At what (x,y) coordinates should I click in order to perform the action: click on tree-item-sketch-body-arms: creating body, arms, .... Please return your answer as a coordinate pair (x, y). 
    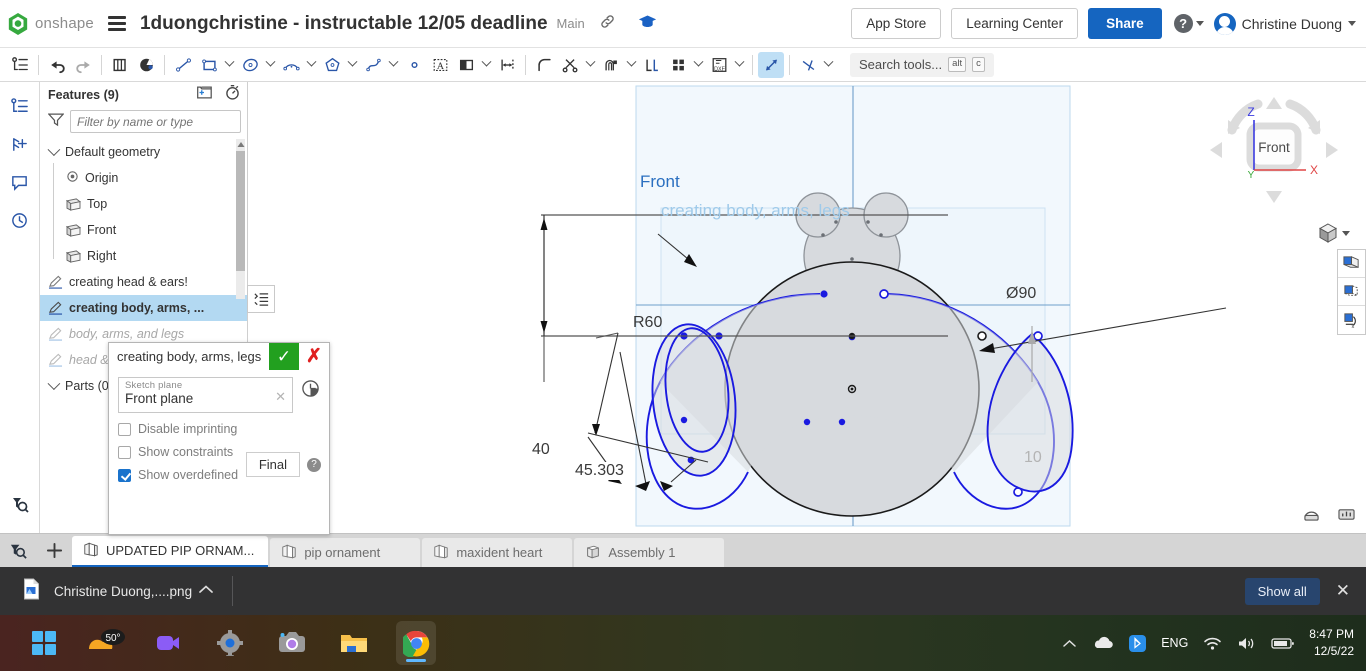
    Looking at the image, I should click on (143, 308).